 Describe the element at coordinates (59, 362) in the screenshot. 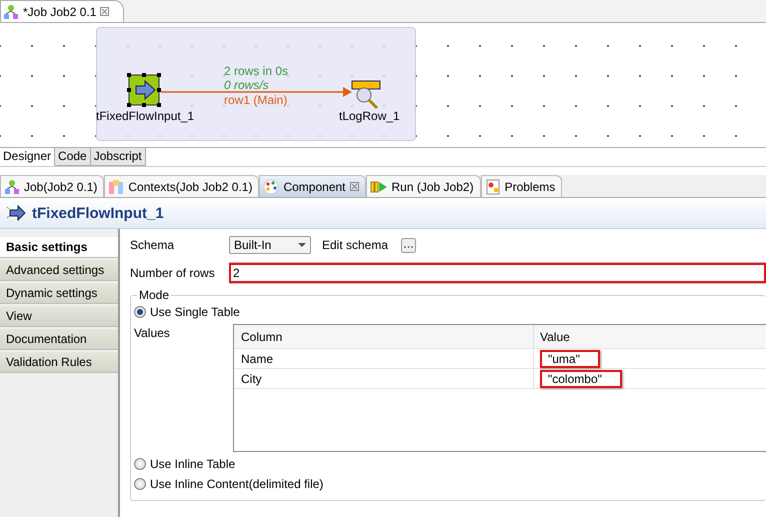

I see `settings-tab: Validation Rules` at that location.